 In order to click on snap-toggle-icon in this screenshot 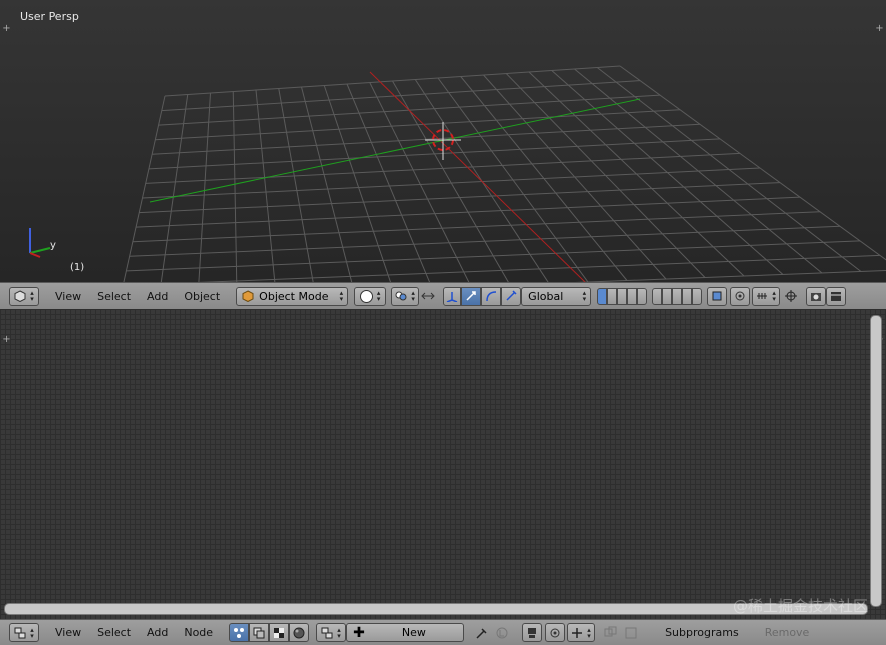, I will do `click(555, 632)`.